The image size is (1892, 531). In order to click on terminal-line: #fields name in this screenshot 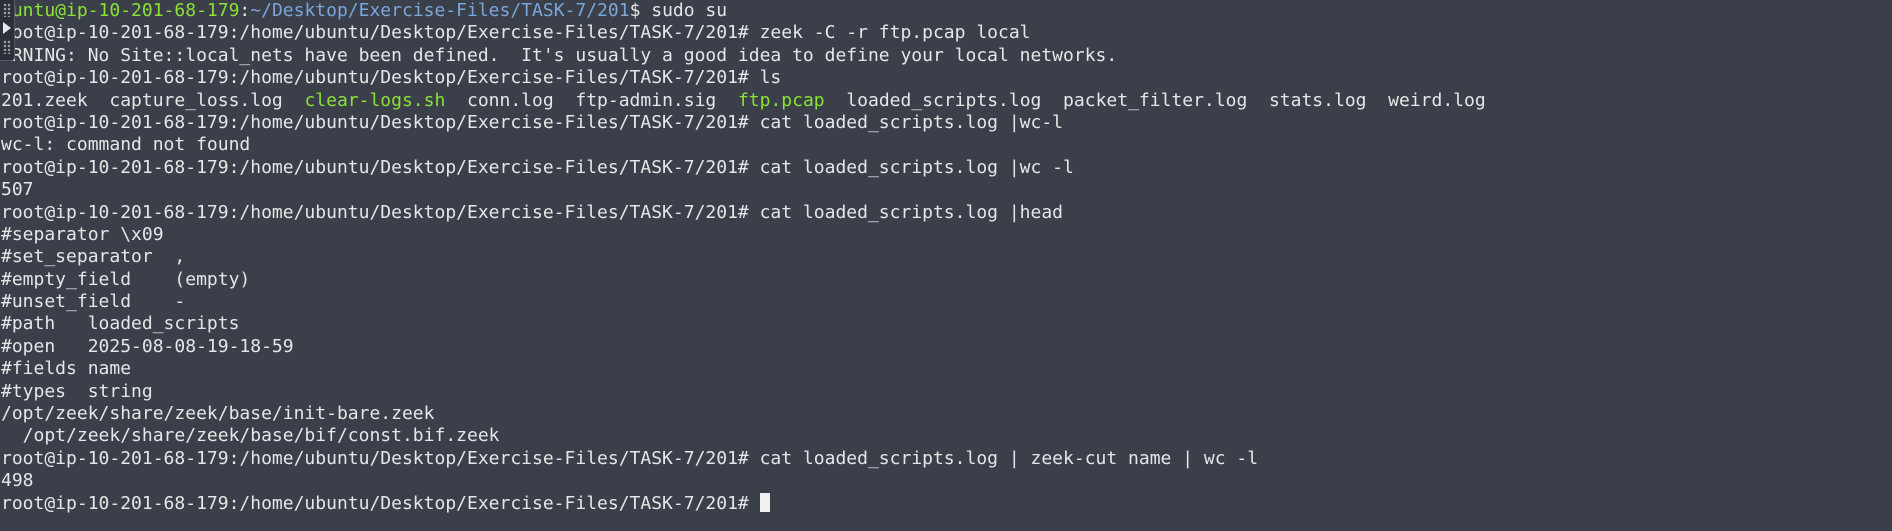, I will do `click(743, 369)`.